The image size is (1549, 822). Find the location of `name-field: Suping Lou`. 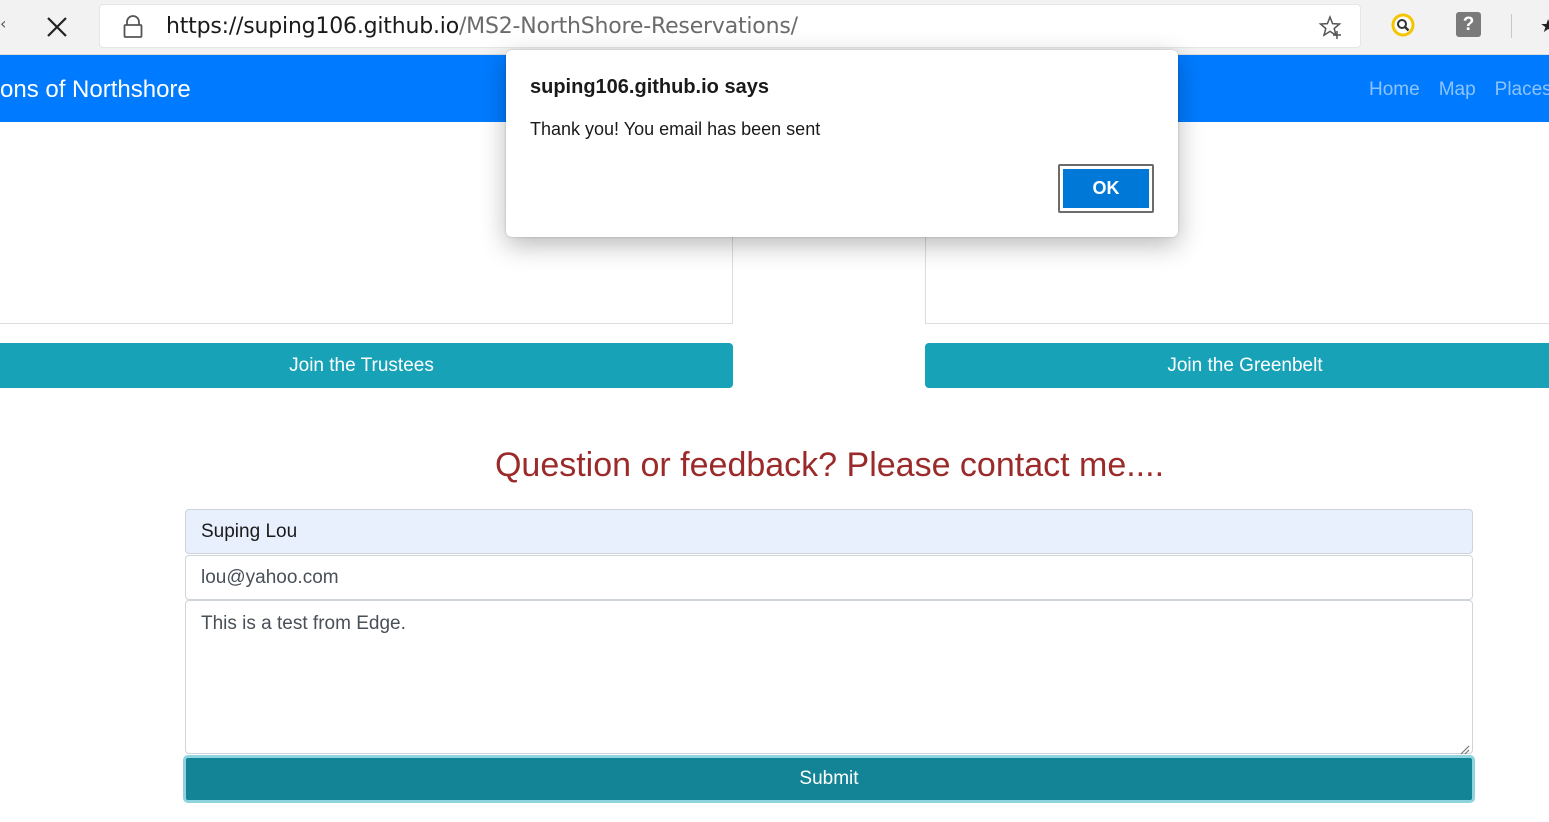

name-field: Suping Lou is located at coordinates (829, 531).